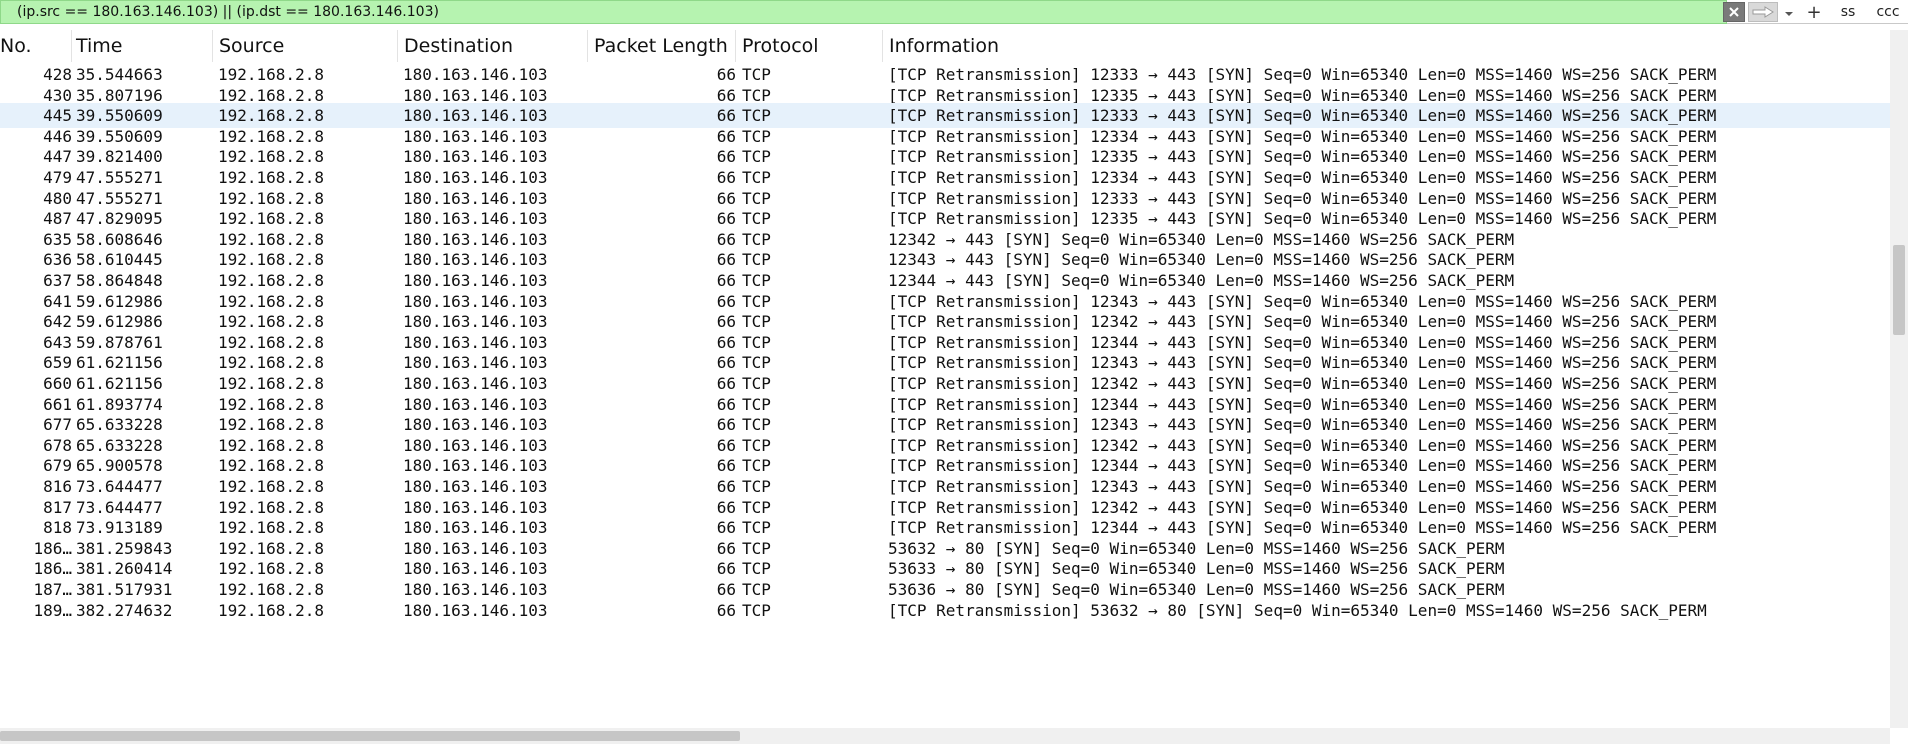 The image size is (1908, 744). I want to click on filter-button-ss: ss, so click(1848, 12).